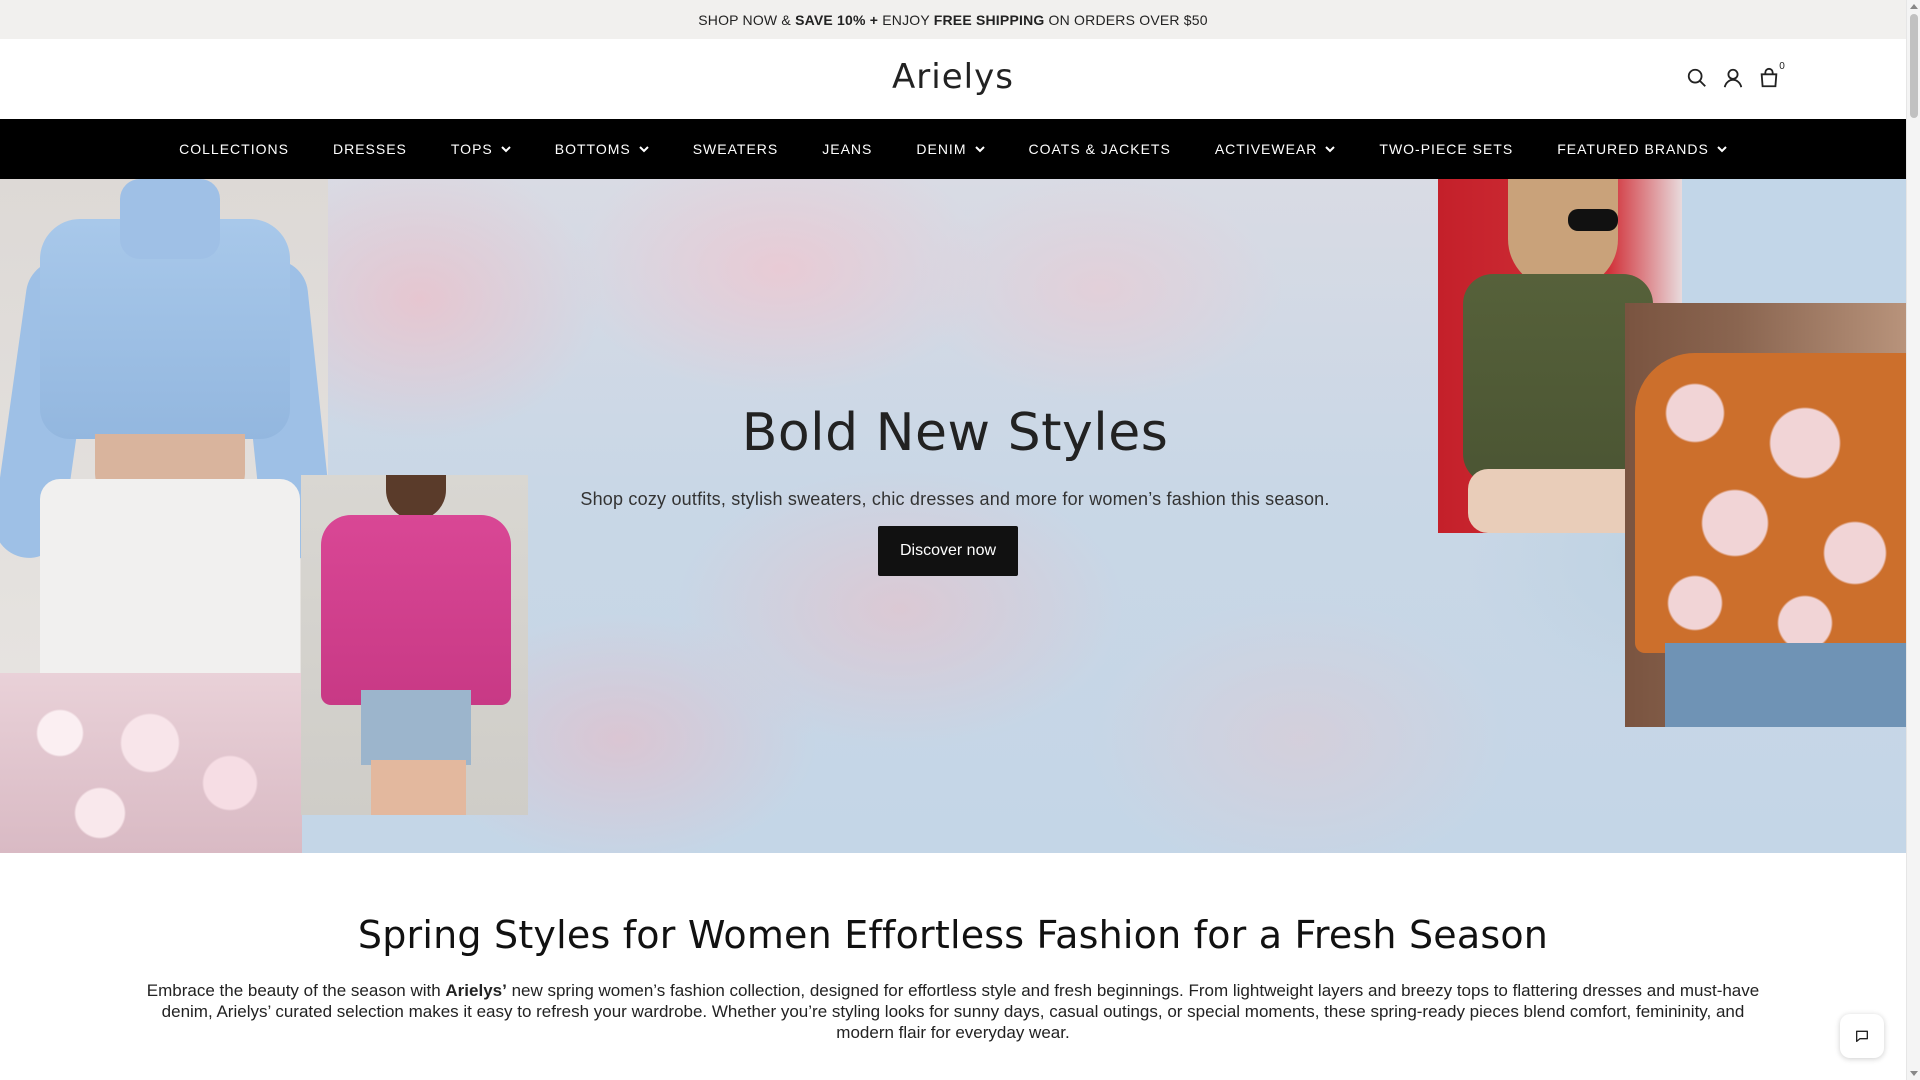  Describe the element at coordinates (747, 19) in the screenshot. I see `announcement-text-1: SHOP NOW &` at that location.